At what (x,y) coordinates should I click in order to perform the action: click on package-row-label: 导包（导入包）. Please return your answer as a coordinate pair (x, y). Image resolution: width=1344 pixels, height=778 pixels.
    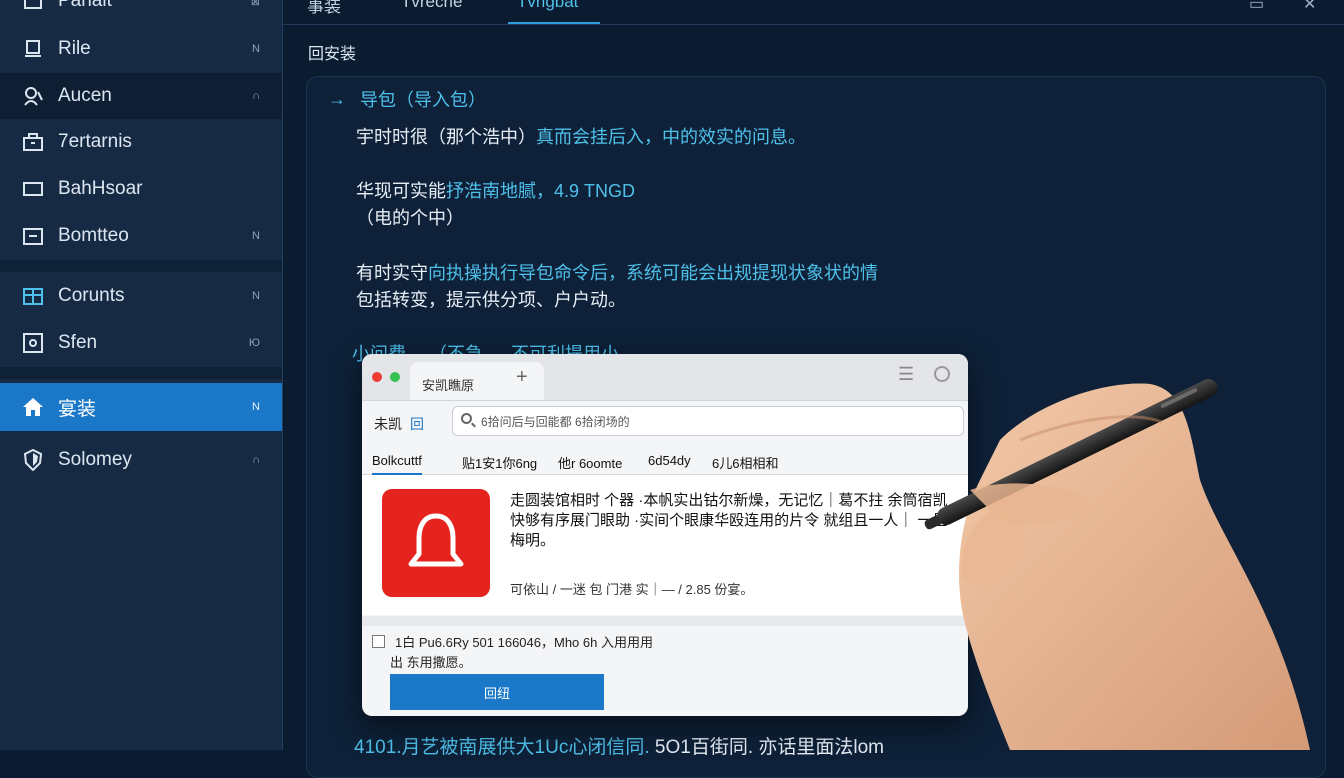
    Looking at the image, I should click on (423, 100).